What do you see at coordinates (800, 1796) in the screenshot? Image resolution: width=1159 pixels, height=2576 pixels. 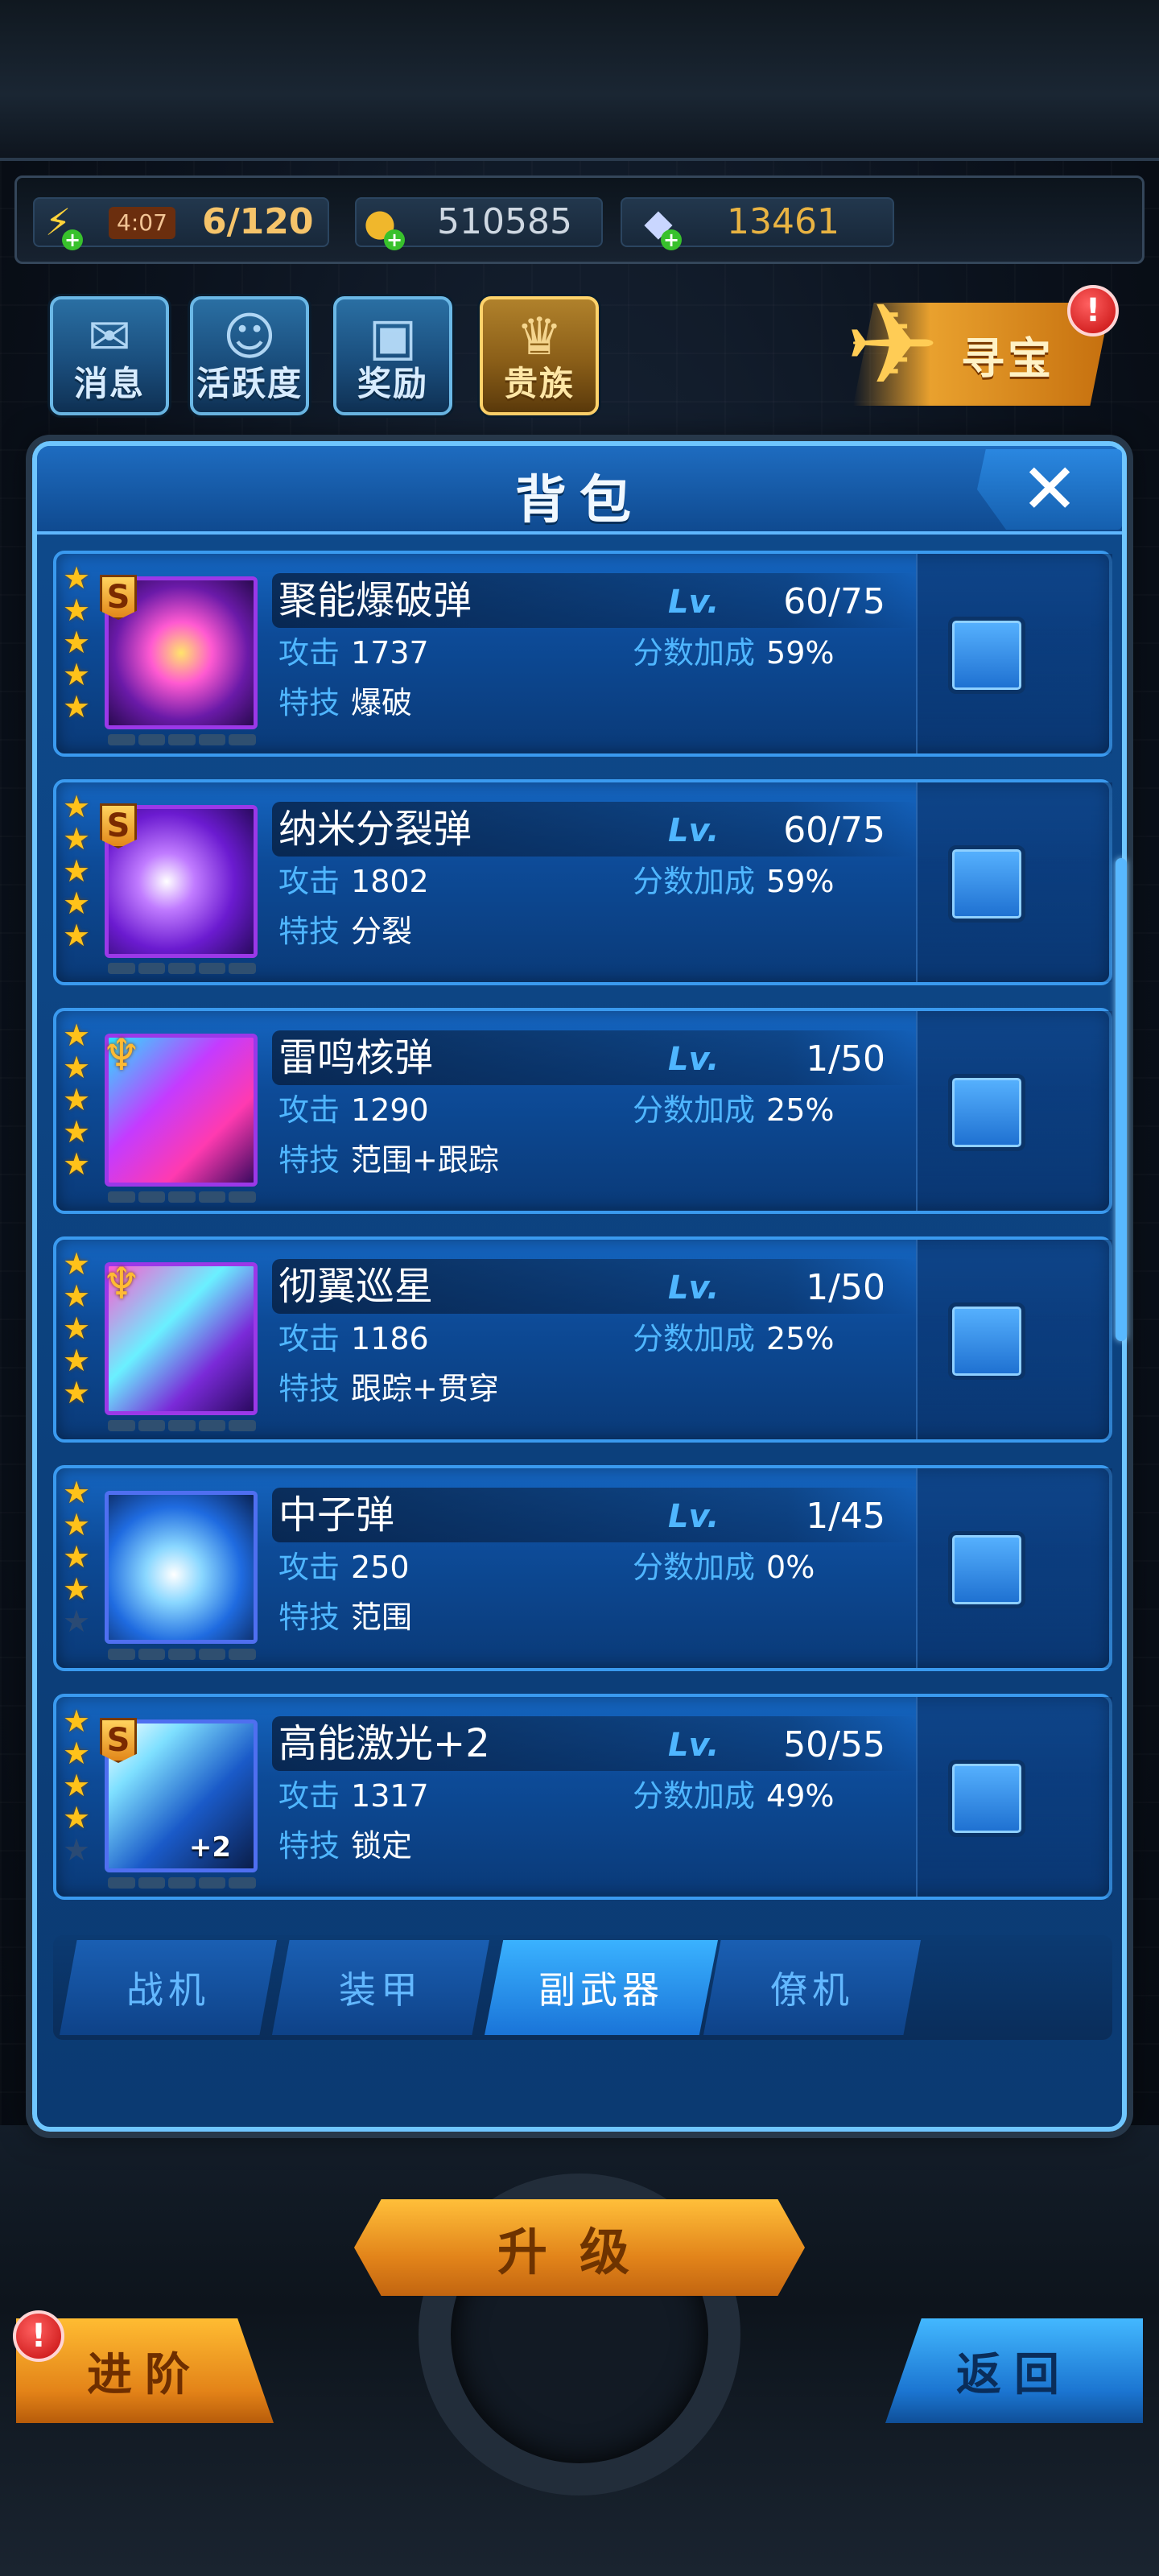 I see `bonus-value: 49%` at bounding box center [800, 1796].